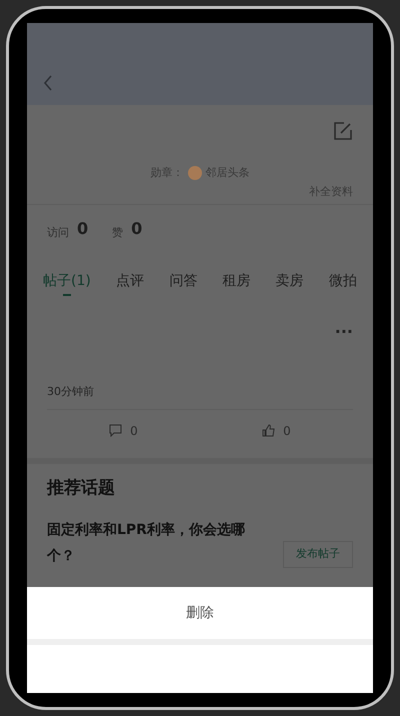  Describe the element at coordinates (269, 430) in the screenshot. I see `thumbs-up-icon` at that location.